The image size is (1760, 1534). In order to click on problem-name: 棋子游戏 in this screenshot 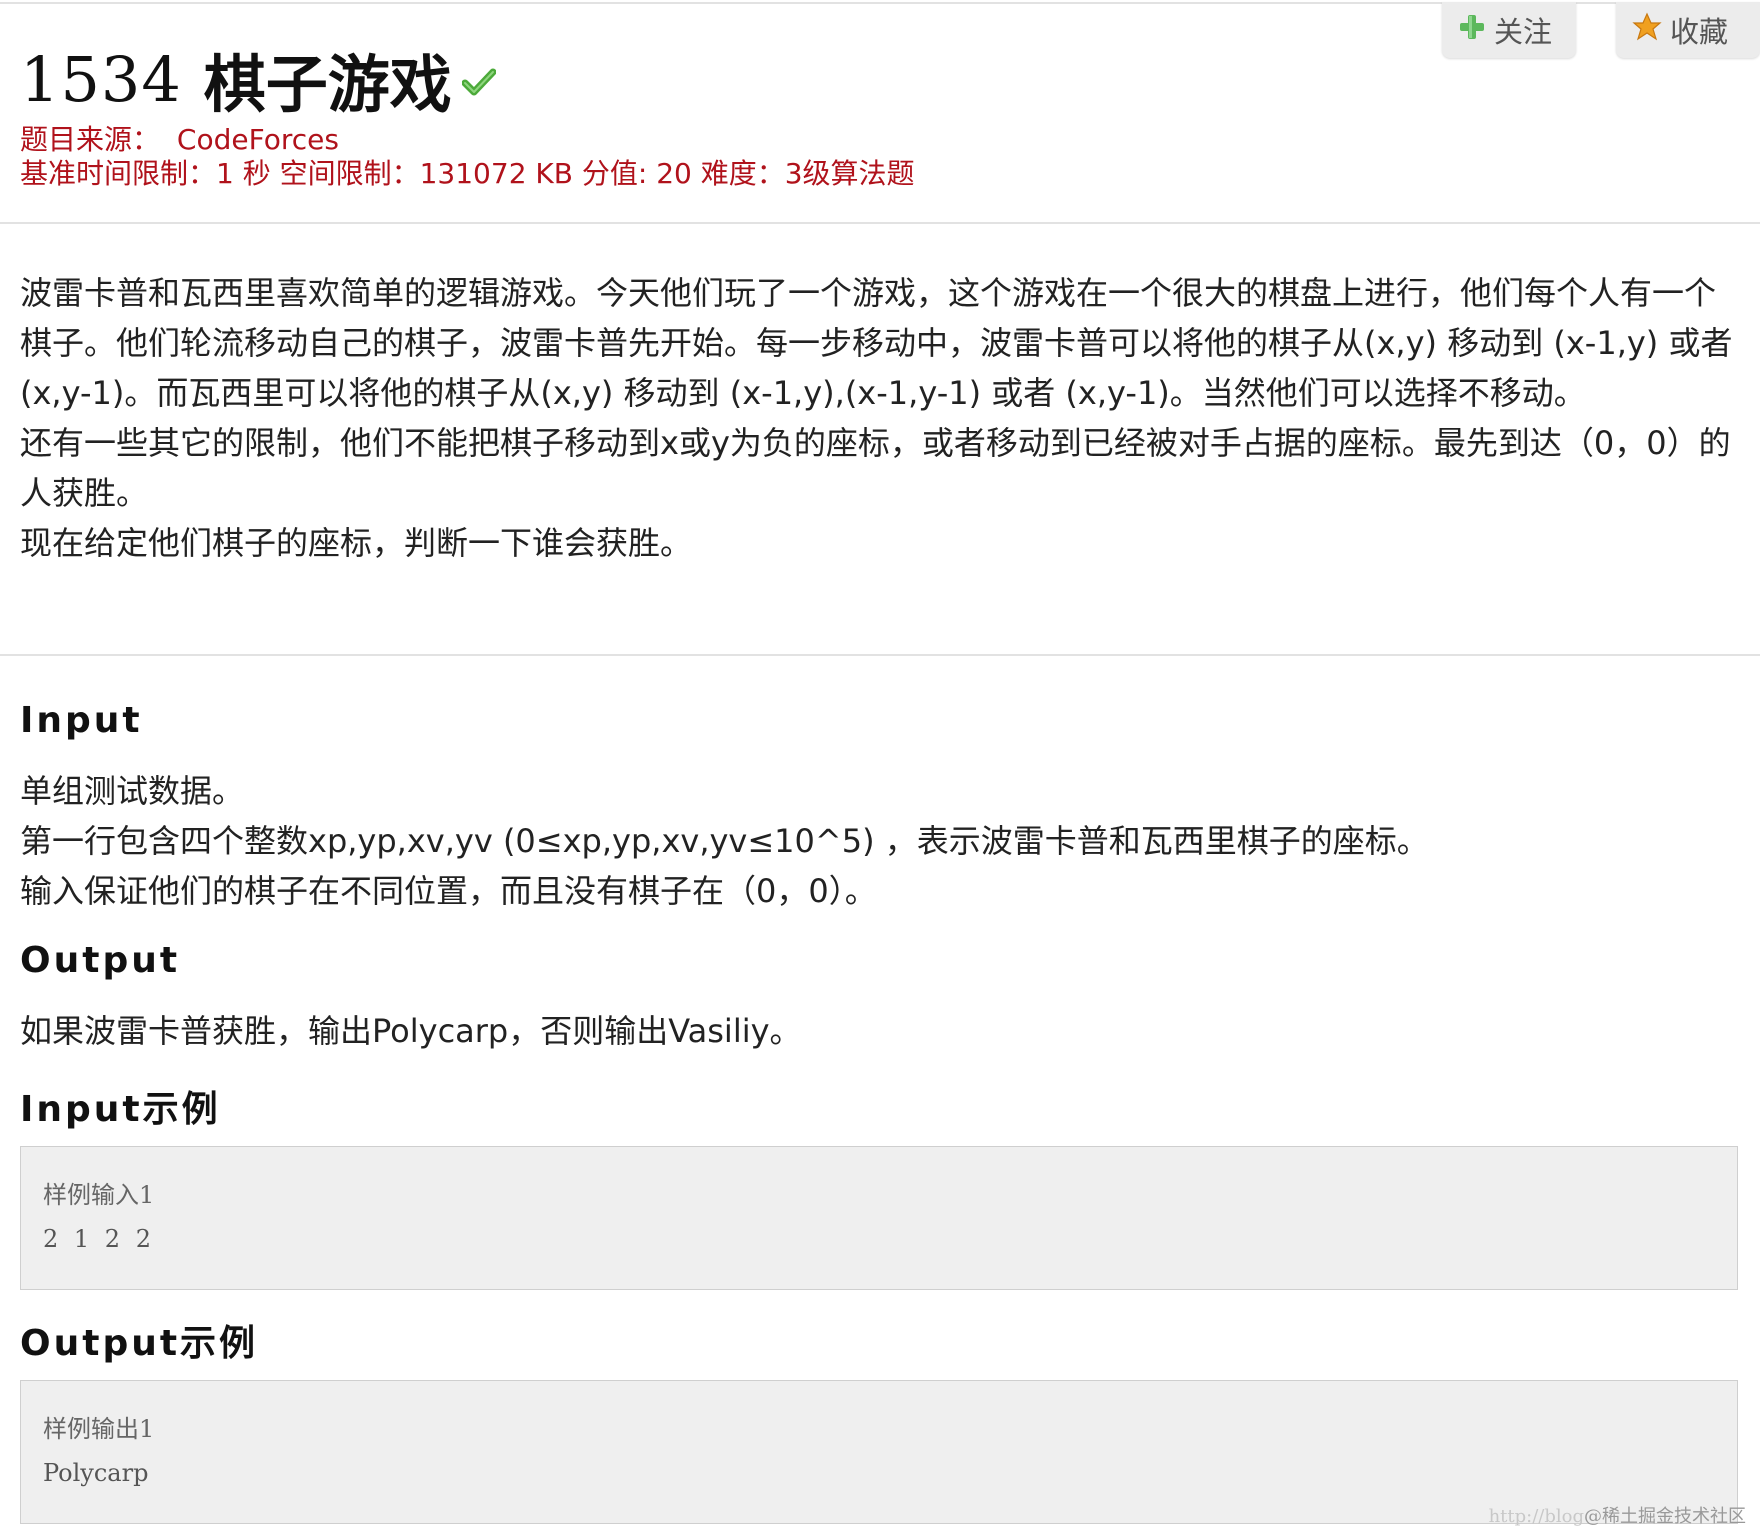, I will do `click(327, 84)`.